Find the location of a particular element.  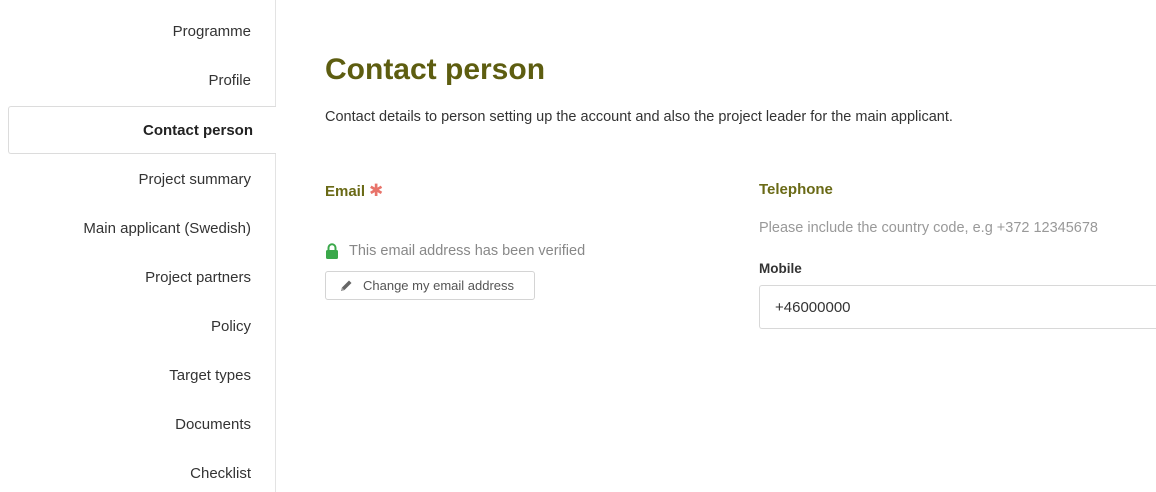

sidebar-item-policy: Policy is located at coordinates (231, 326).